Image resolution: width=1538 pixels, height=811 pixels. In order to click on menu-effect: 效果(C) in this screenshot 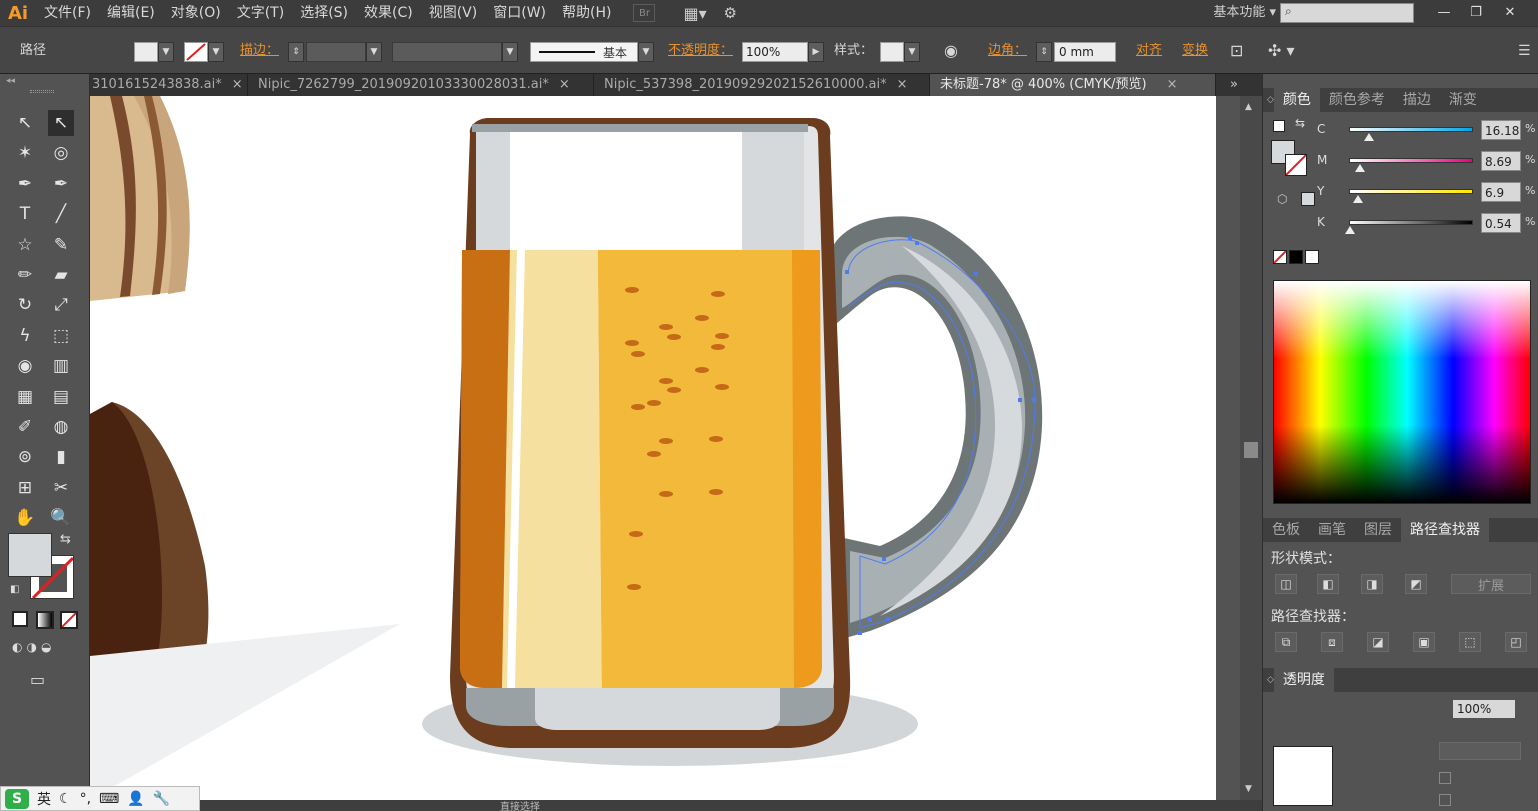, I will do `click(388, 13)`.